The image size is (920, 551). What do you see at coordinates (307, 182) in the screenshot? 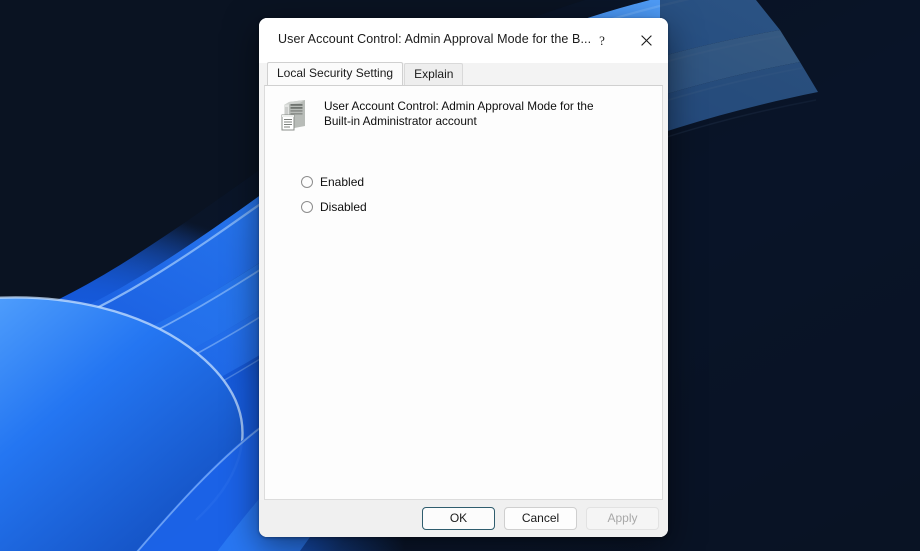
I see `radio-enabled` at bounding box center [307, 182].